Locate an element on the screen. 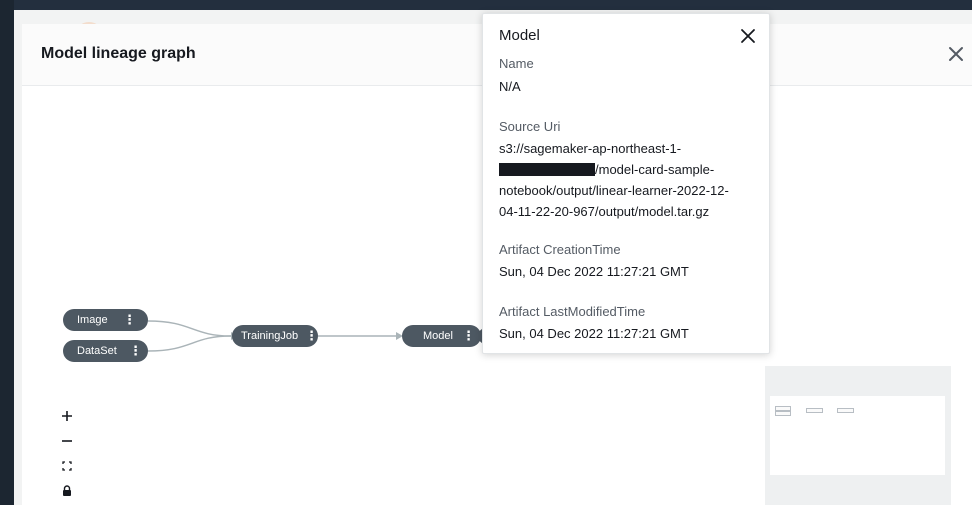  source-uri-line: notebook/output/linear-learner-2022-12- is located at coordinates (614, 190).